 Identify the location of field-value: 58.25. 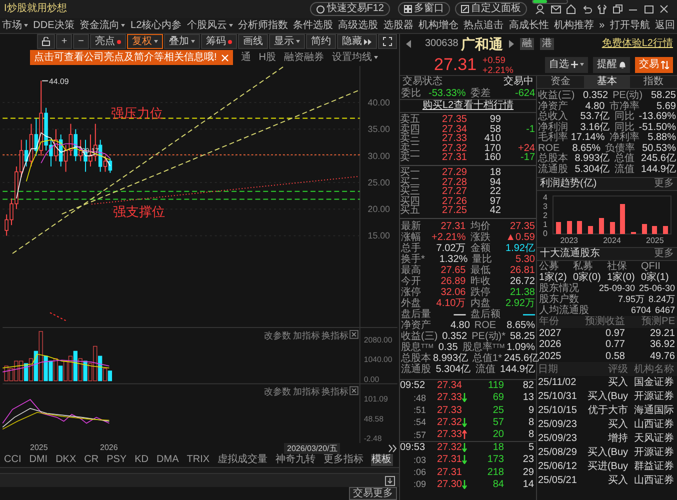
(663, 96).